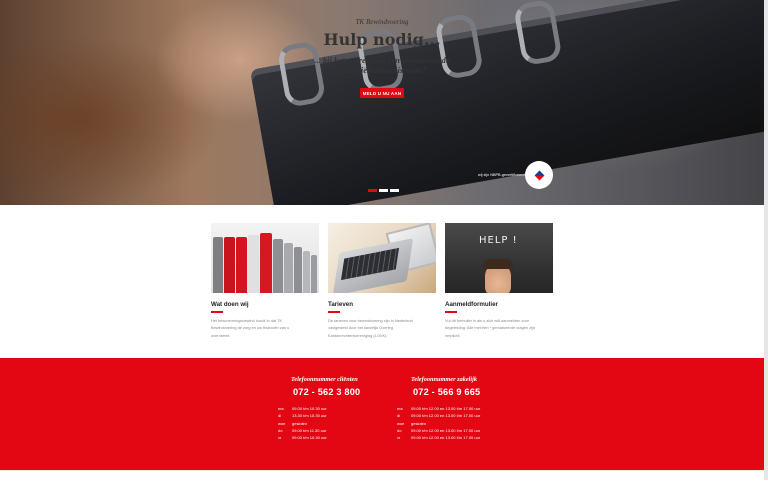  Describe the element at coordinates (501, 175) in the screenshot. I see `certification-caption: wij zijn NBPB-gecertificeerd` at that location.